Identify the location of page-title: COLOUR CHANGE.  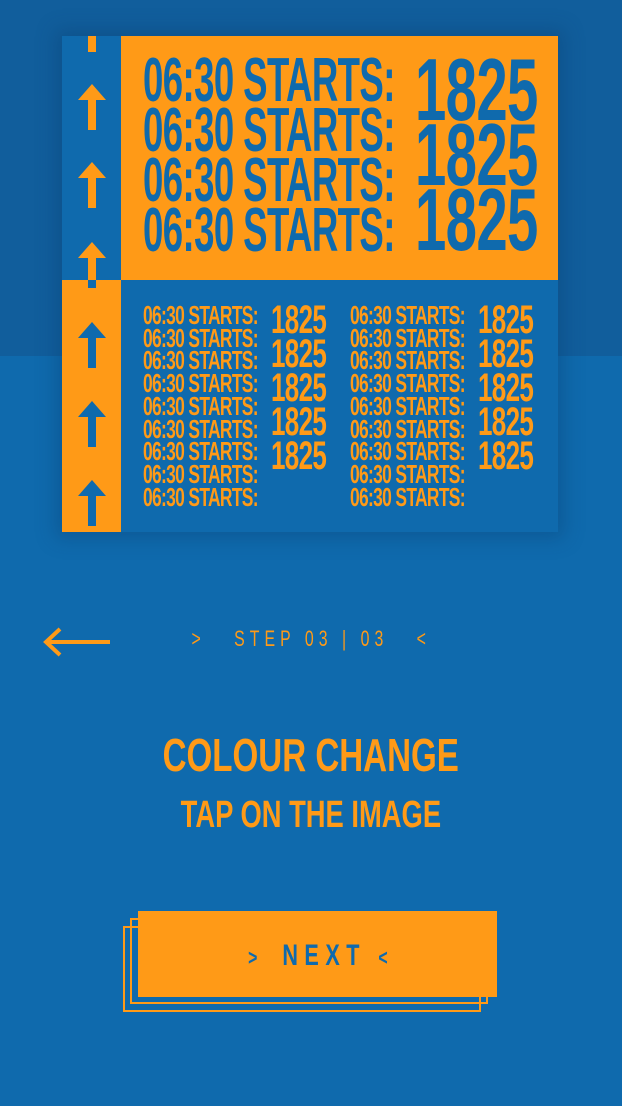
(311, 755).